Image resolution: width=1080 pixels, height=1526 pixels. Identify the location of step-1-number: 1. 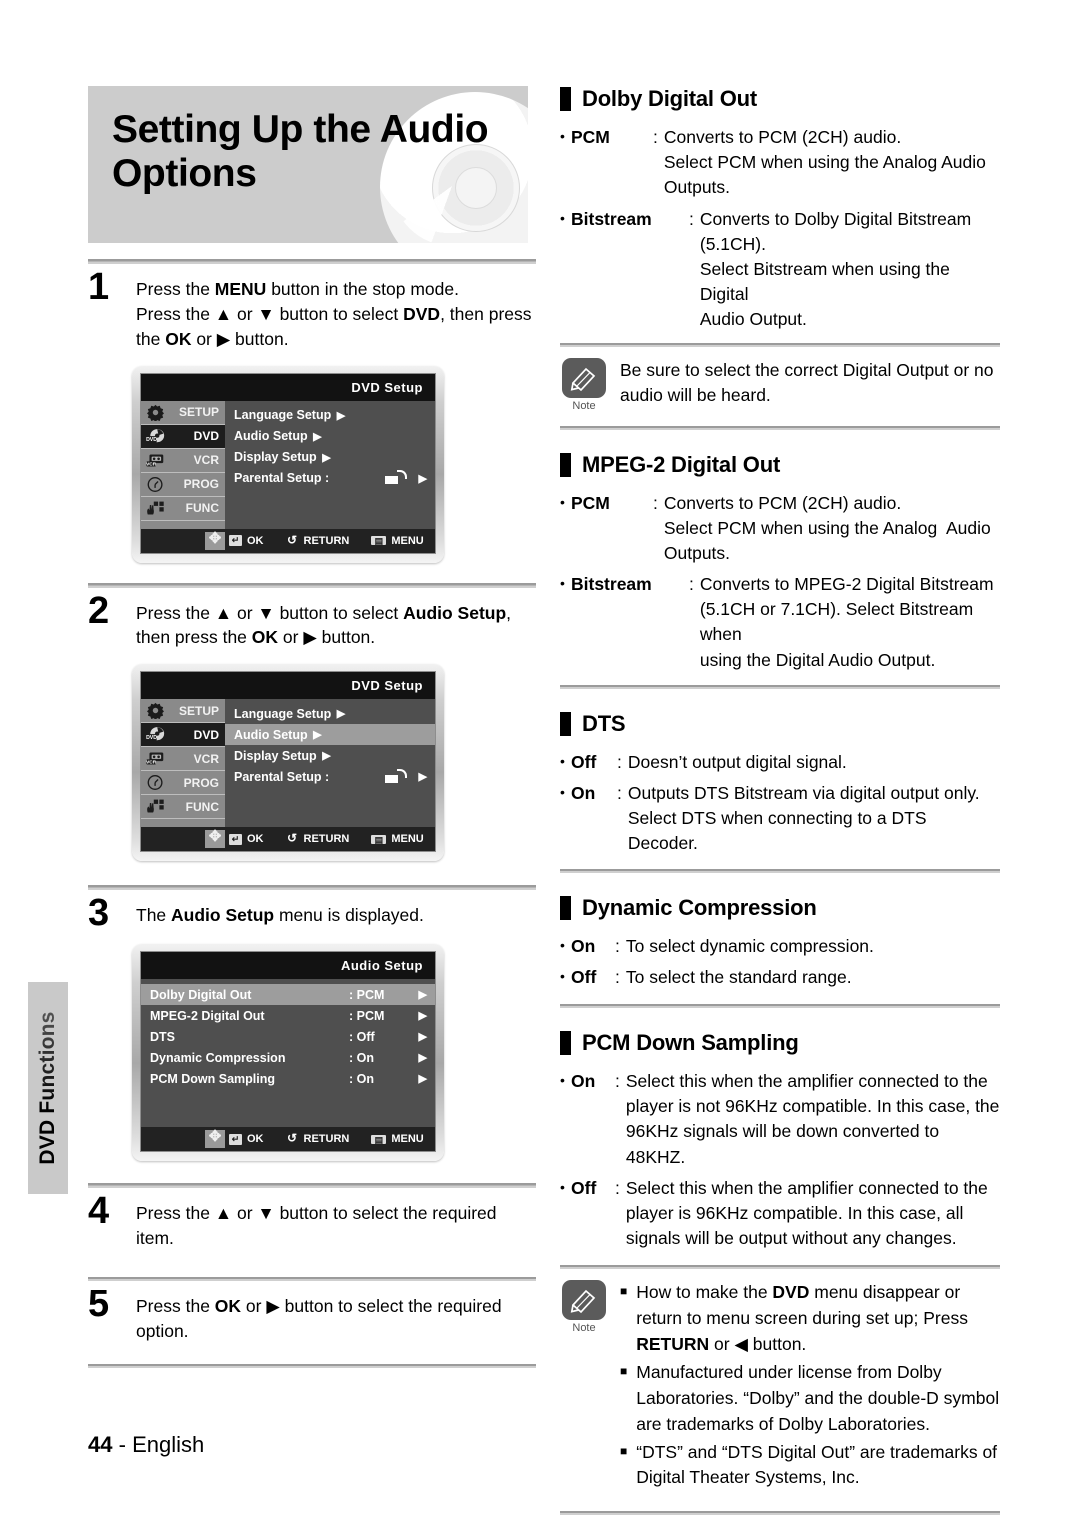
(99, 287).